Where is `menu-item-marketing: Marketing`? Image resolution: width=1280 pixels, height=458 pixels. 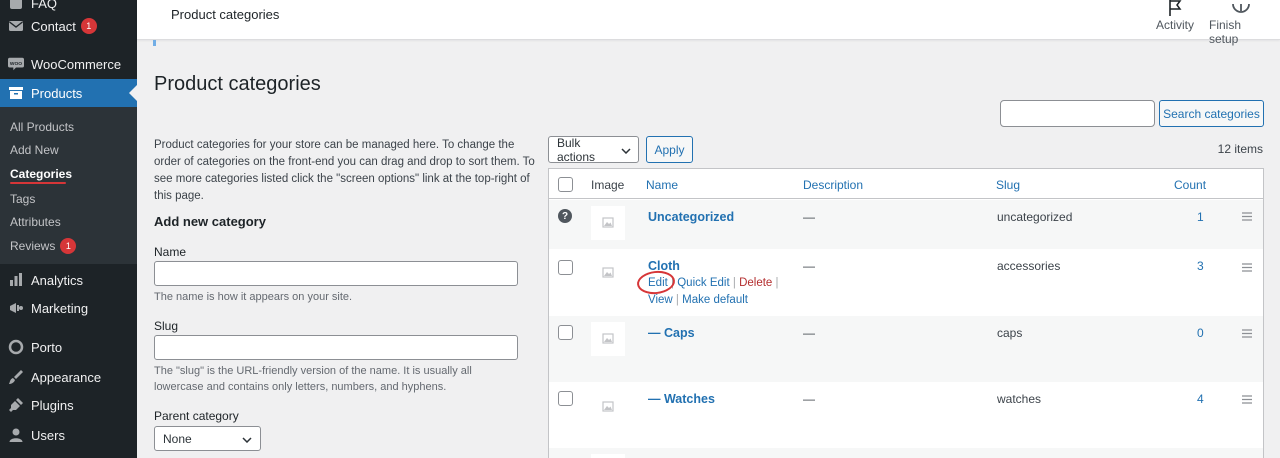 menu-item-marketing: Marketing is located at coordinates (68, 308).